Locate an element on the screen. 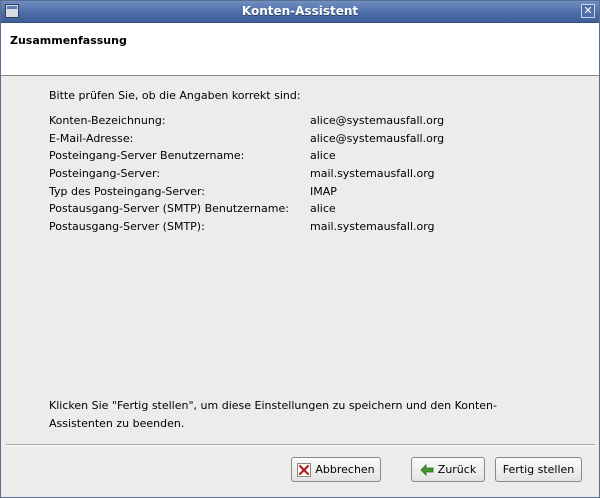 The width and height of the screenshot is (600, 498). summary-label: Konten-Bezeichnung: is located at coordinates (107, 120).